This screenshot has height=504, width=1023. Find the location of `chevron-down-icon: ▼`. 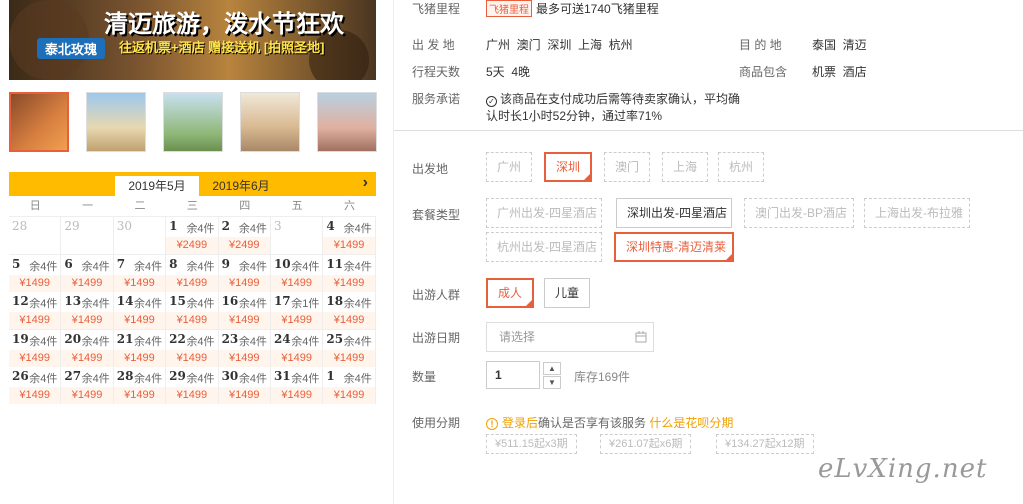

chevron-down-icon: ▼ is located at coordinates (552, 382).